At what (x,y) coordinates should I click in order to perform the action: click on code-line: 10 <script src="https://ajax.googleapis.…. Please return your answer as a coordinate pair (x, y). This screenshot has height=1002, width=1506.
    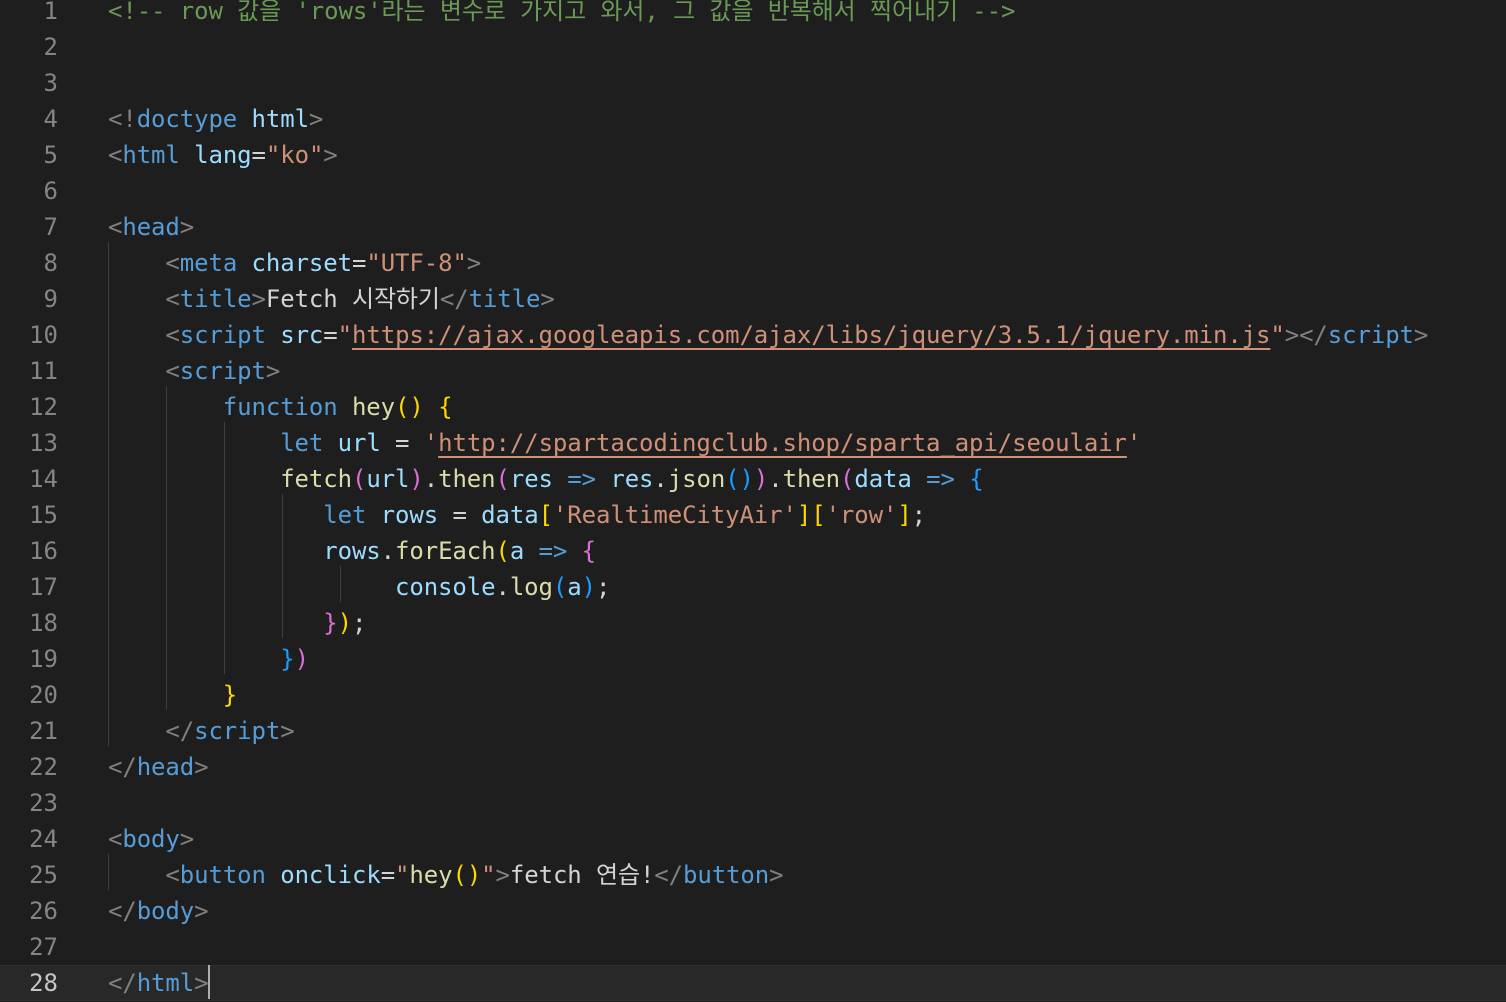
    Looking at the image, I should click on (753, 335).